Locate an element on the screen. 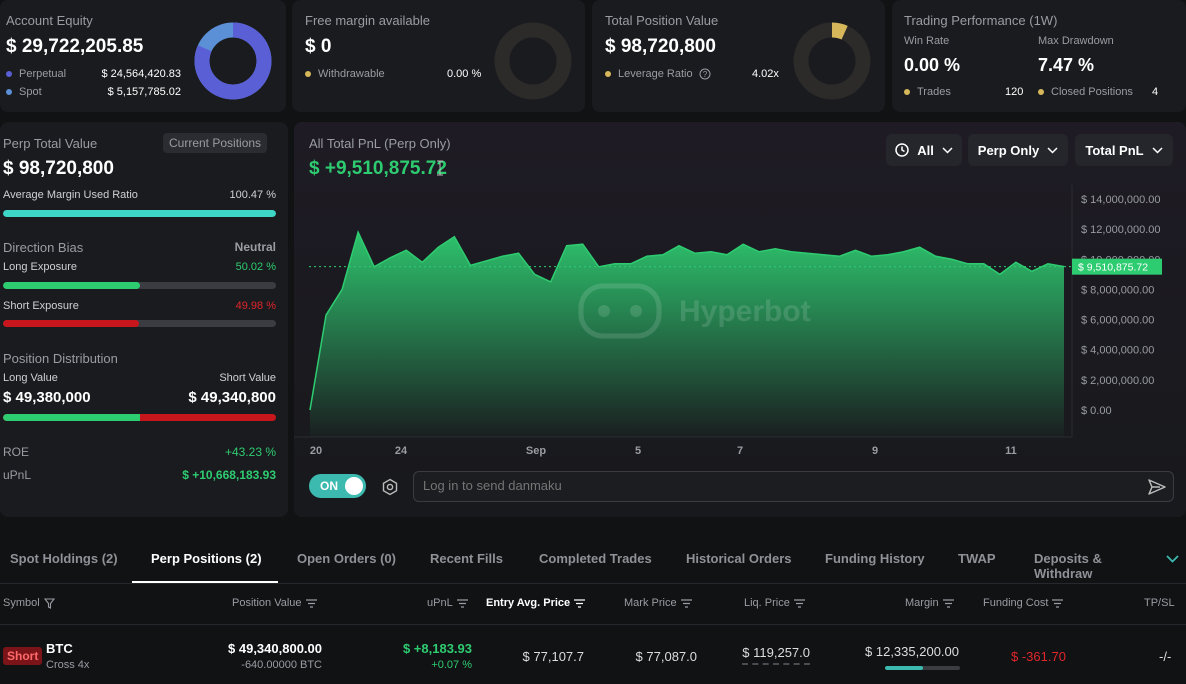  perp-dot is located at coordinates (9, 74).